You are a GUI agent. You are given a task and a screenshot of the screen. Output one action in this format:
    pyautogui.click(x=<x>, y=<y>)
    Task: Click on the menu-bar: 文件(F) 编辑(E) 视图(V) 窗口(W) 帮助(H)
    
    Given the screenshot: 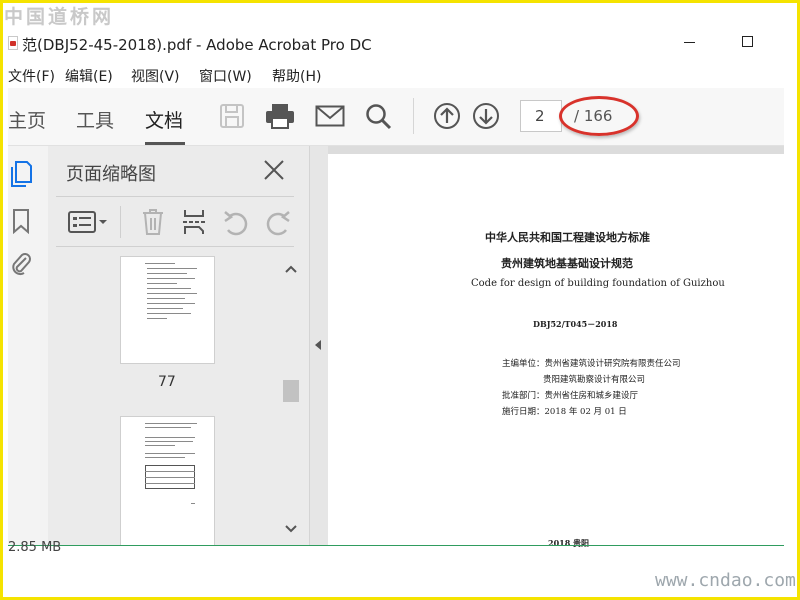 What is the action you would take?
    pyautogui.click(x=400, y=75)
    